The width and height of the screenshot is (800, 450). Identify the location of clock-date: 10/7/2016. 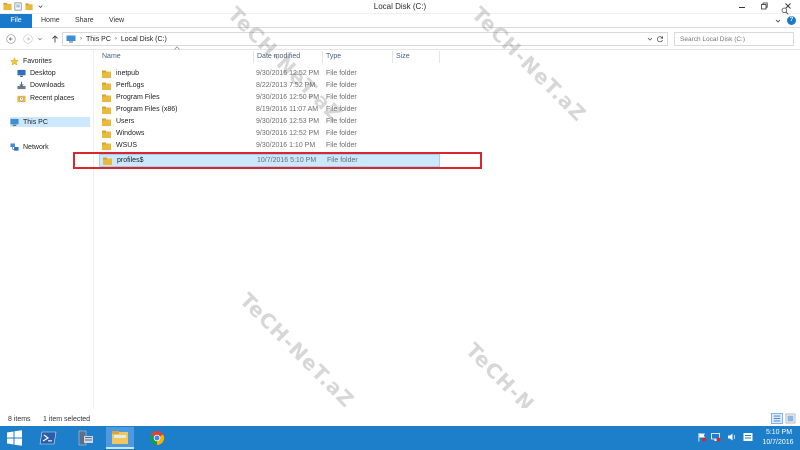
(778, 442).